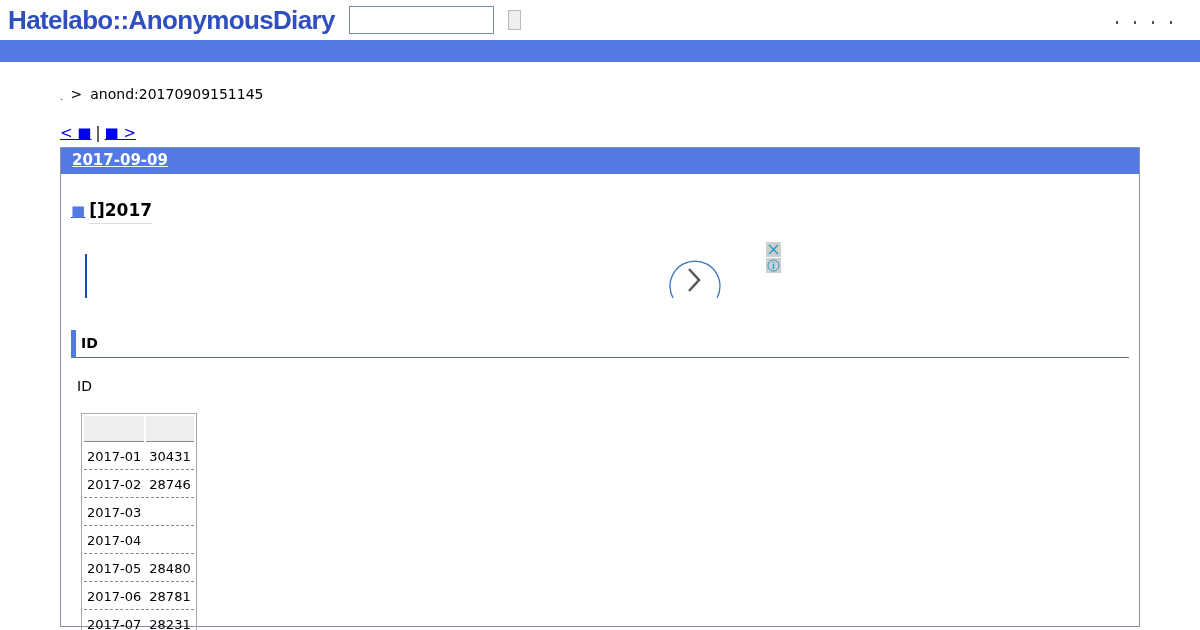  Describe the element at coordinates (514, 20) in the screenshot. I see `search-button` at that location.